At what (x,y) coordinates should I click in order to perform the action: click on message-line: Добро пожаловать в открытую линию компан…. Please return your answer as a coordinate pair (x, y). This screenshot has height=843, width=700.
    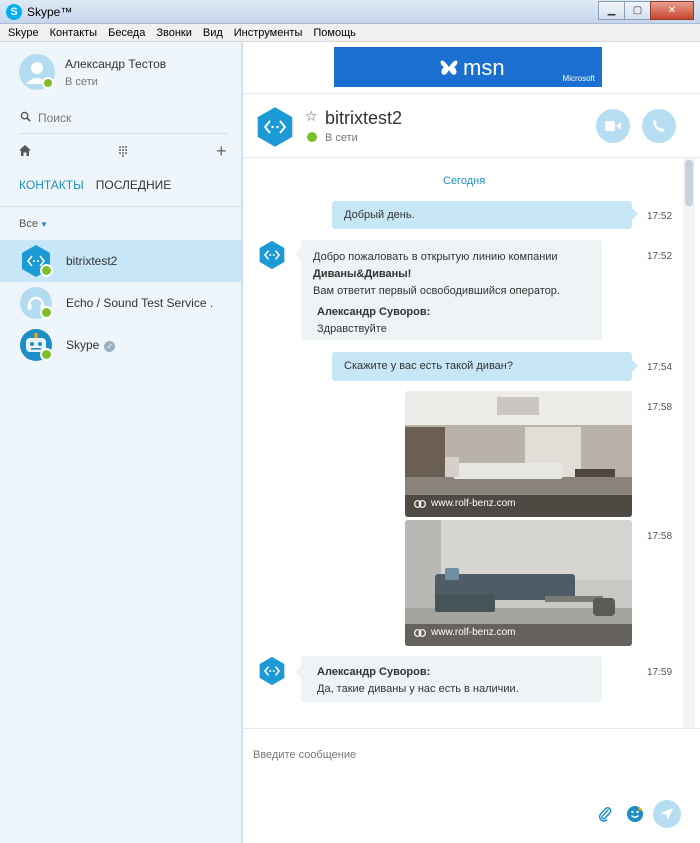
    Looking at the image, I should click on (435, 257).